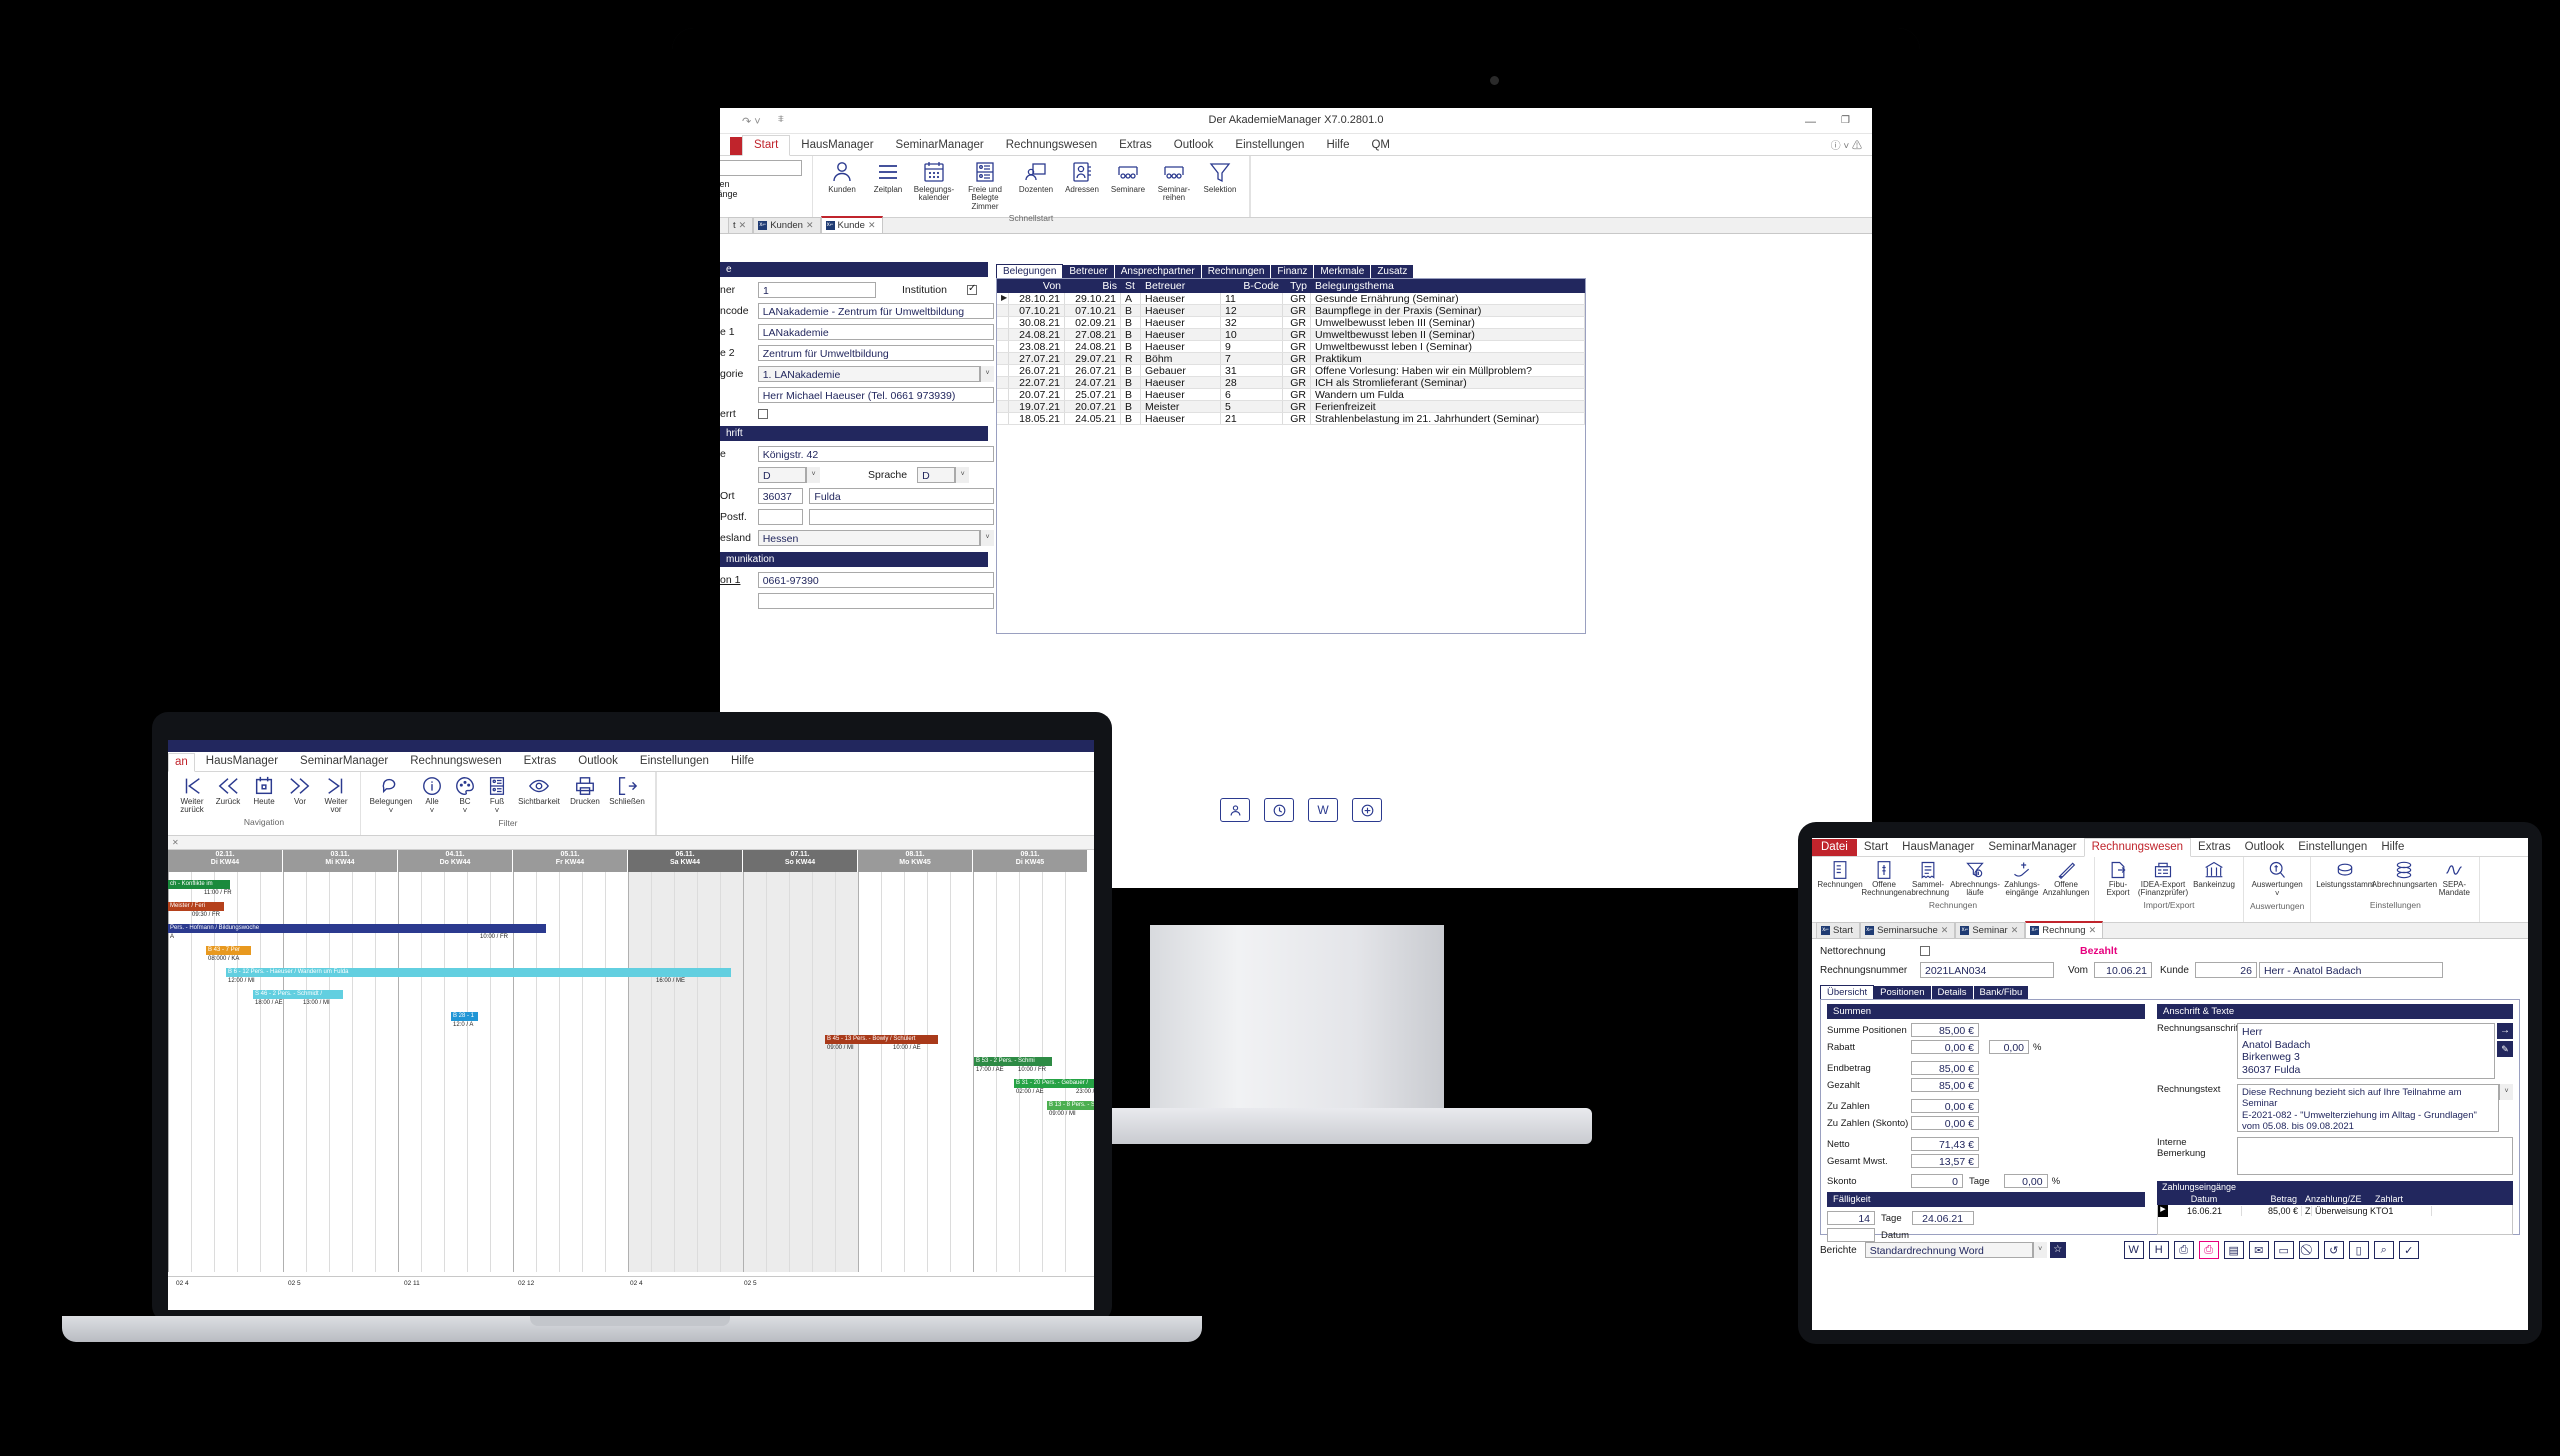 The image size is (2560, 1456). What do you see at coordinates (2283, 1250) in the screenshot?
I see `preview-icon: ▭` at bounding box center [2283, 1250].